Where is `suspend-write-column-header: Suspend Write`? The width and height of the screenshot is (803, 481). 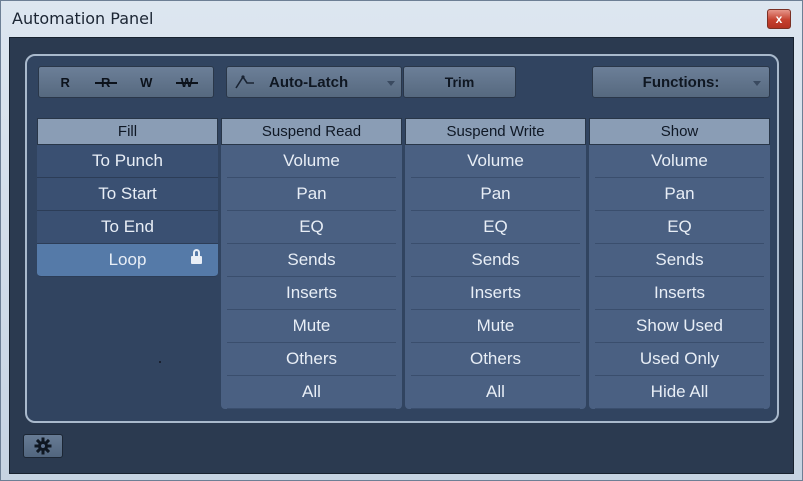 suspend-write-column-header: Suspend Write is located at coordinates (495, 131).